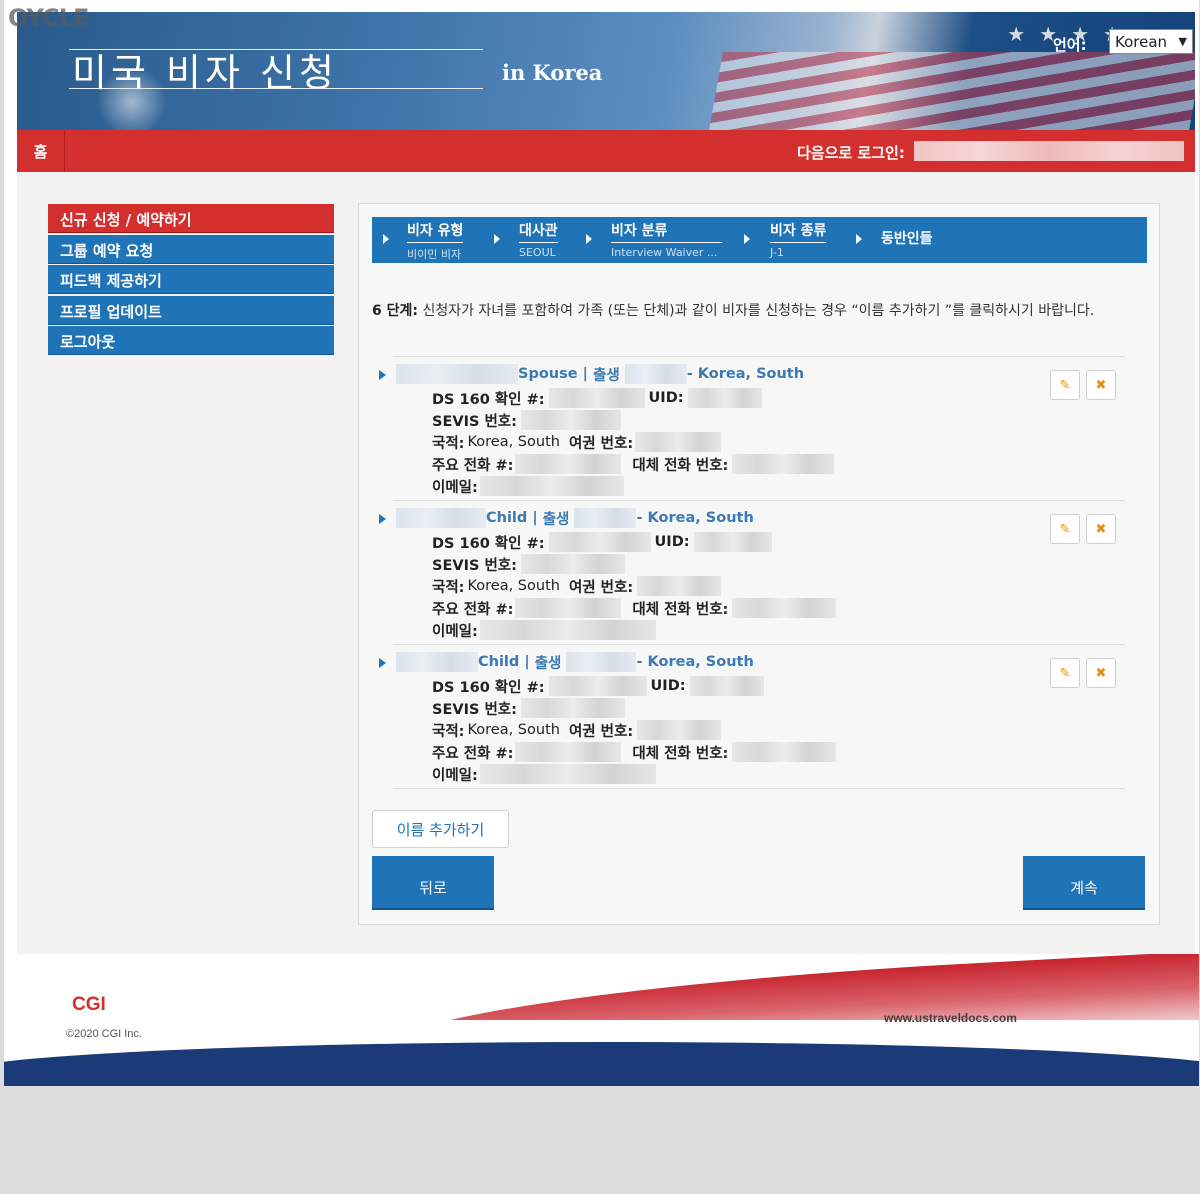 Image resolution: width=1200 pixels, height=1194 pixels. What do you see at coordinates (104, 1034) in the screenshot?
I see `copyright: ©2020 CGI Inc.` at bounding box center [104, 1034].